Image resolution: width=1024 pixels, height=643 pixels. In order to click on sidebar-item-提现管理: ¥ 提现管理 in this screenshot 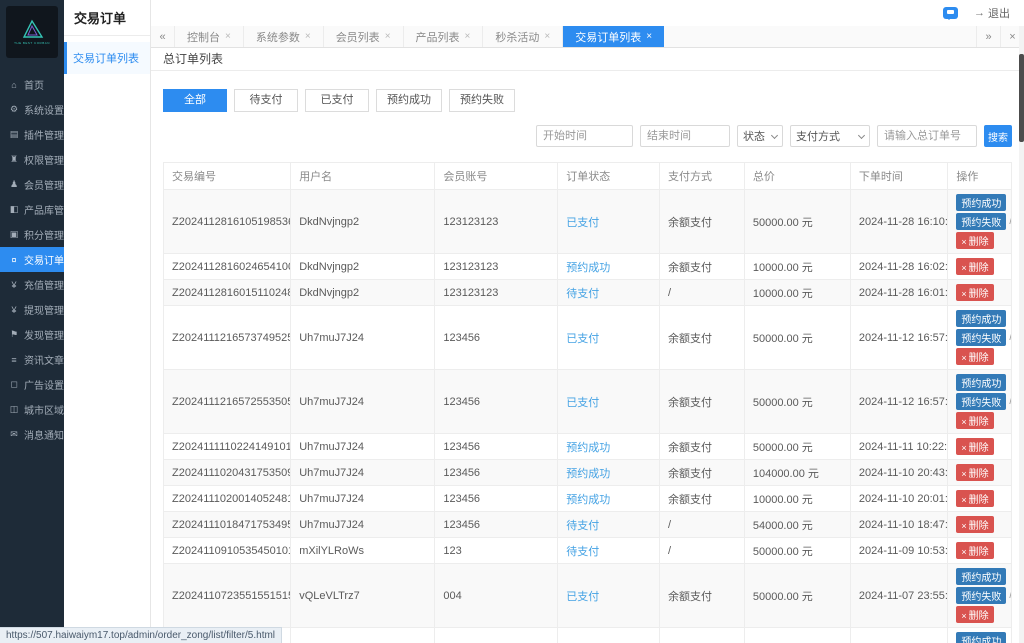, I will do `click(32, 309)`.